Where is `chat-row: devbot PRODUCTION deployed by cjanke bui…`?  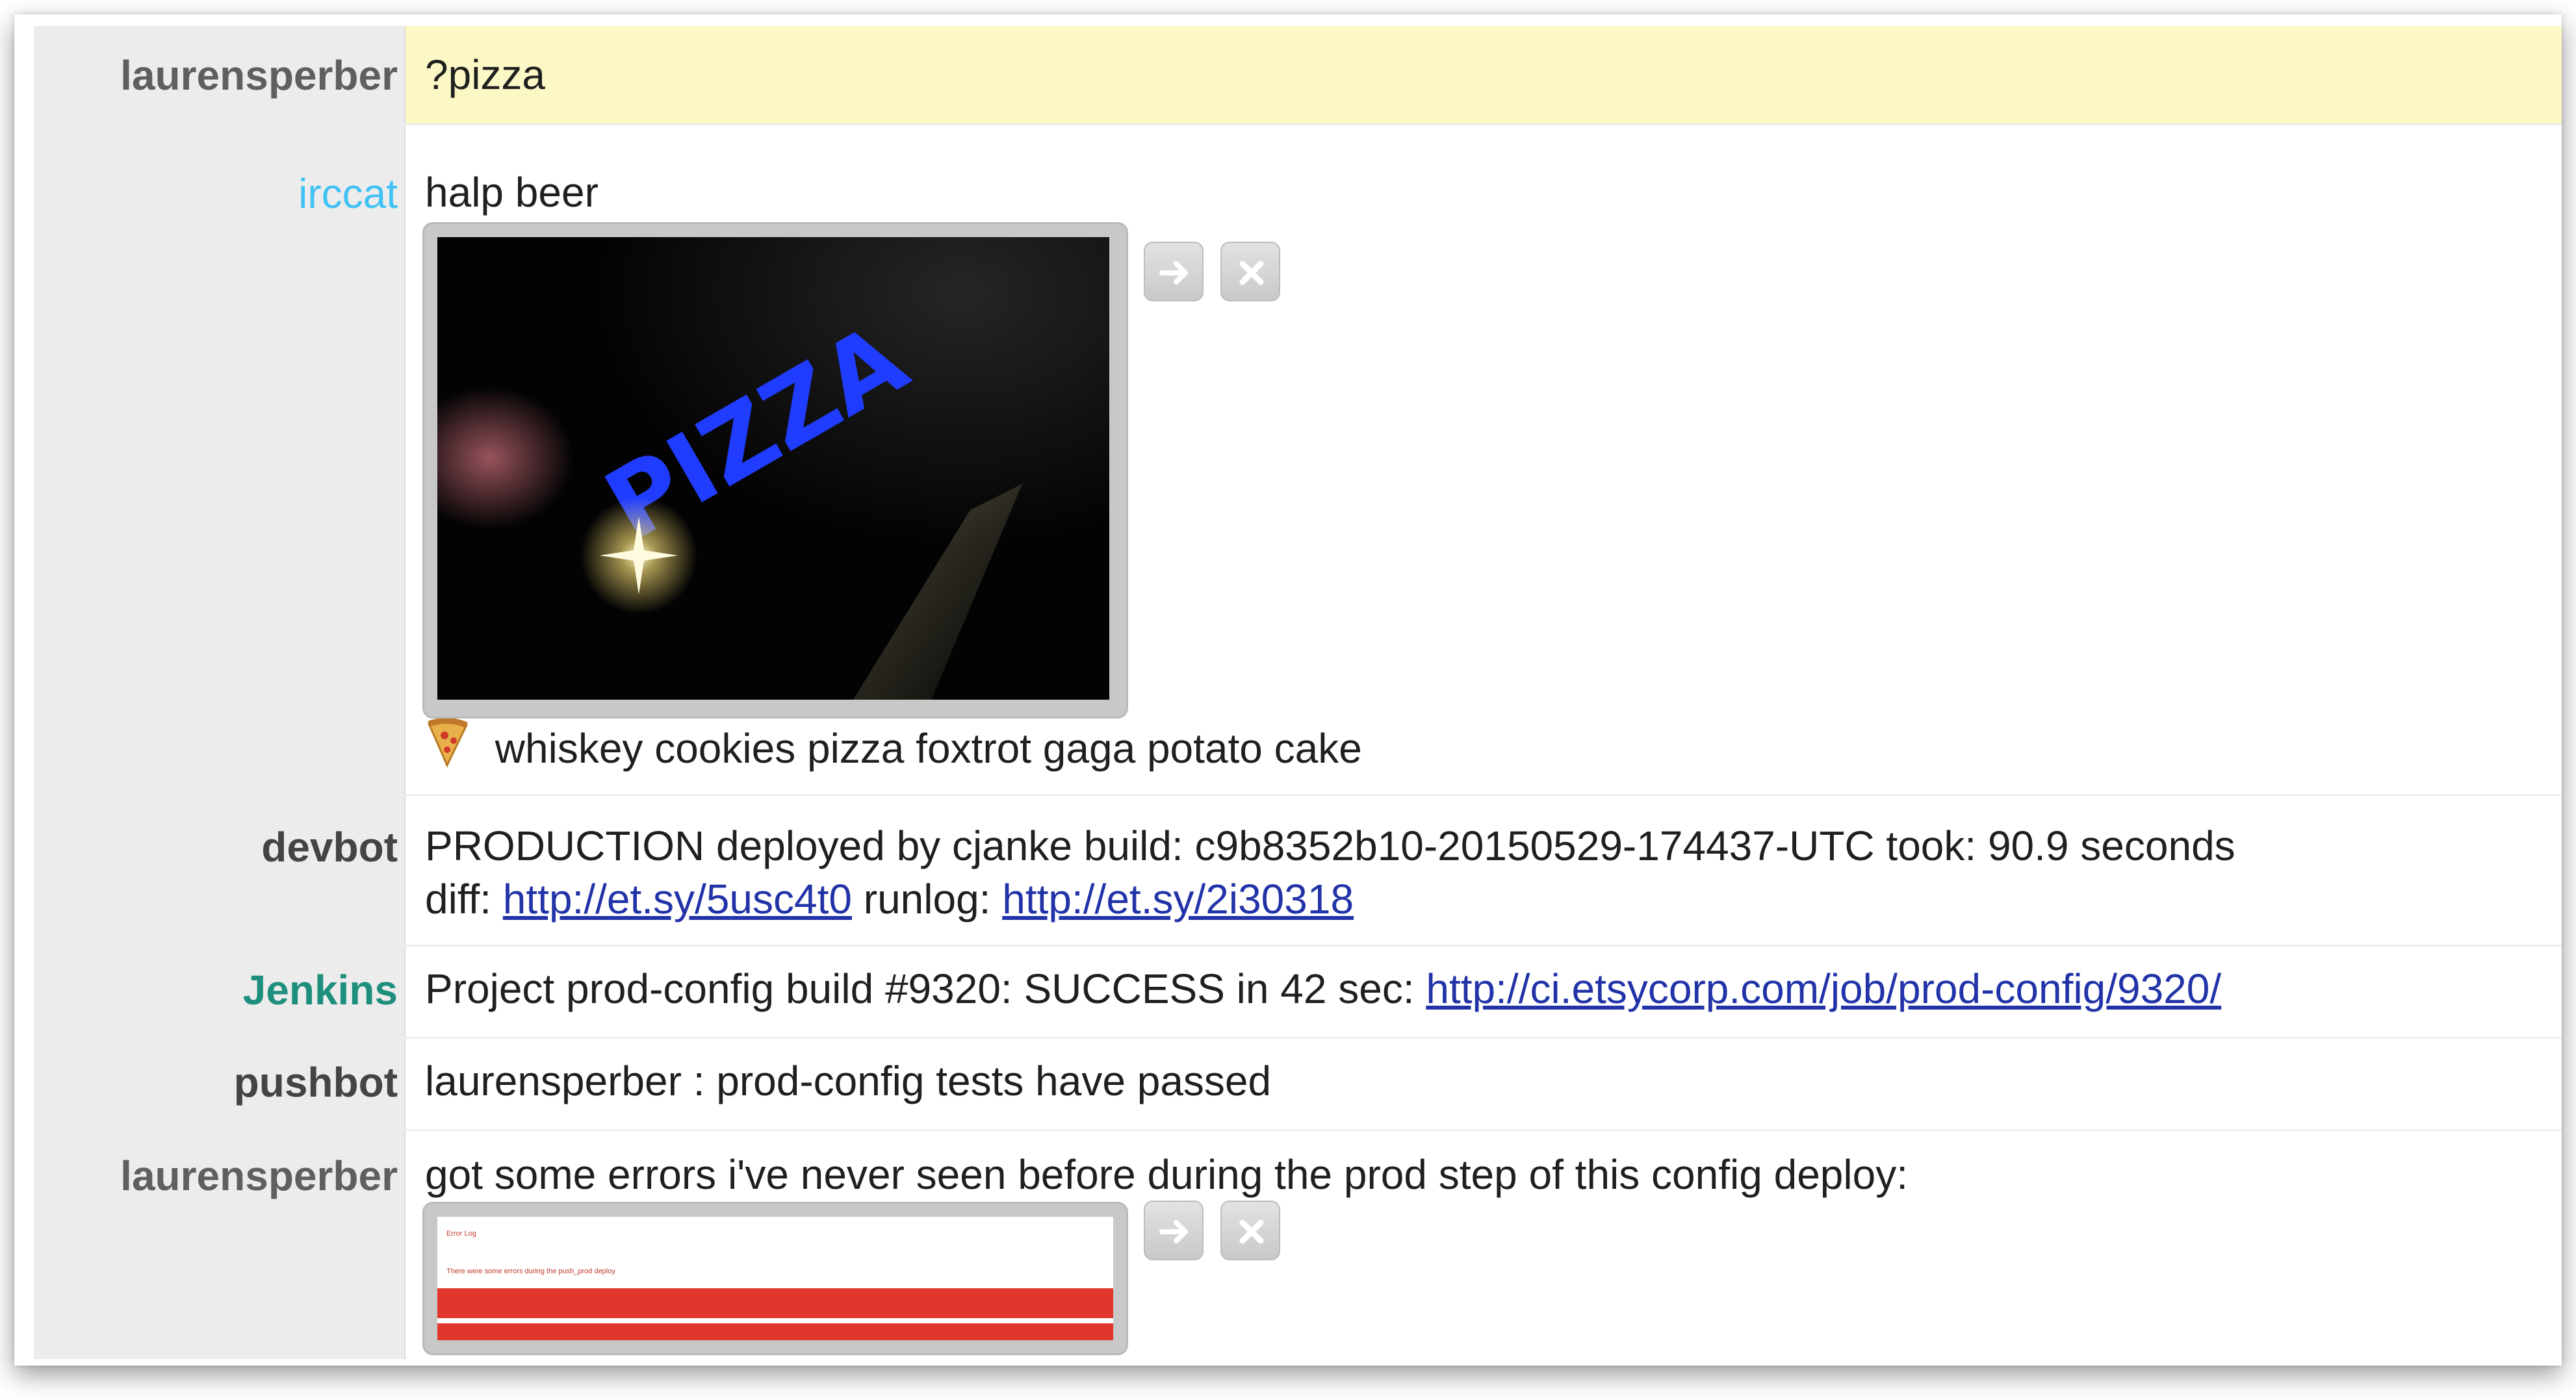 chat-row: devbot PRODUCTION deployed by cjanke bui… is located at coordinates (1298, 870).